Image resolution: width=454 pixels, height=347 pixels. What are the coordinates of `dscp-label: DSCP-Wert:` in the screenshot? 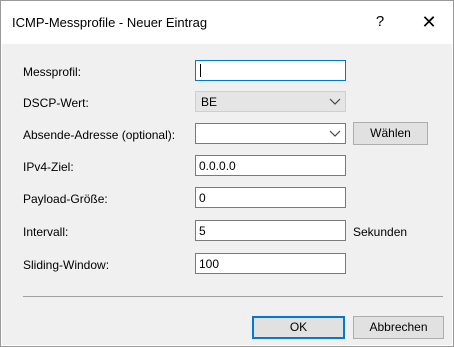 It's located at (56, 103).